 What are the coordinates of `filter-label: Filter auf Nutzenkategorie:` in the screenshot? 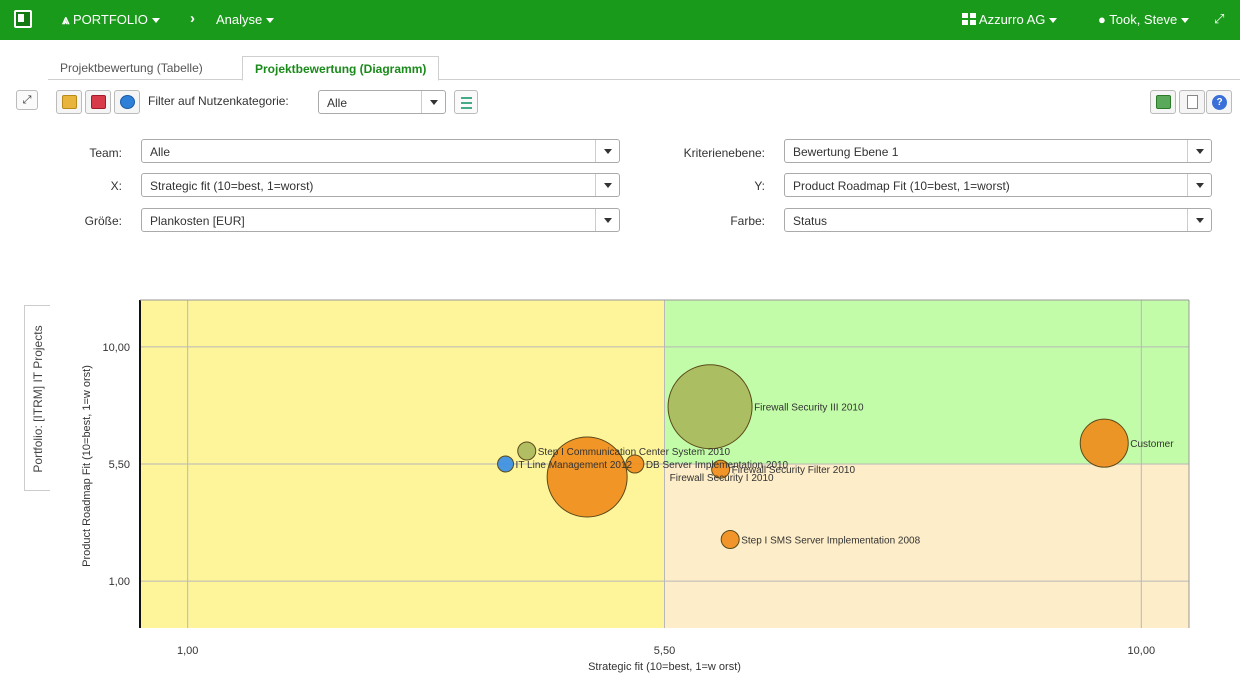 It's located at (218, 101).